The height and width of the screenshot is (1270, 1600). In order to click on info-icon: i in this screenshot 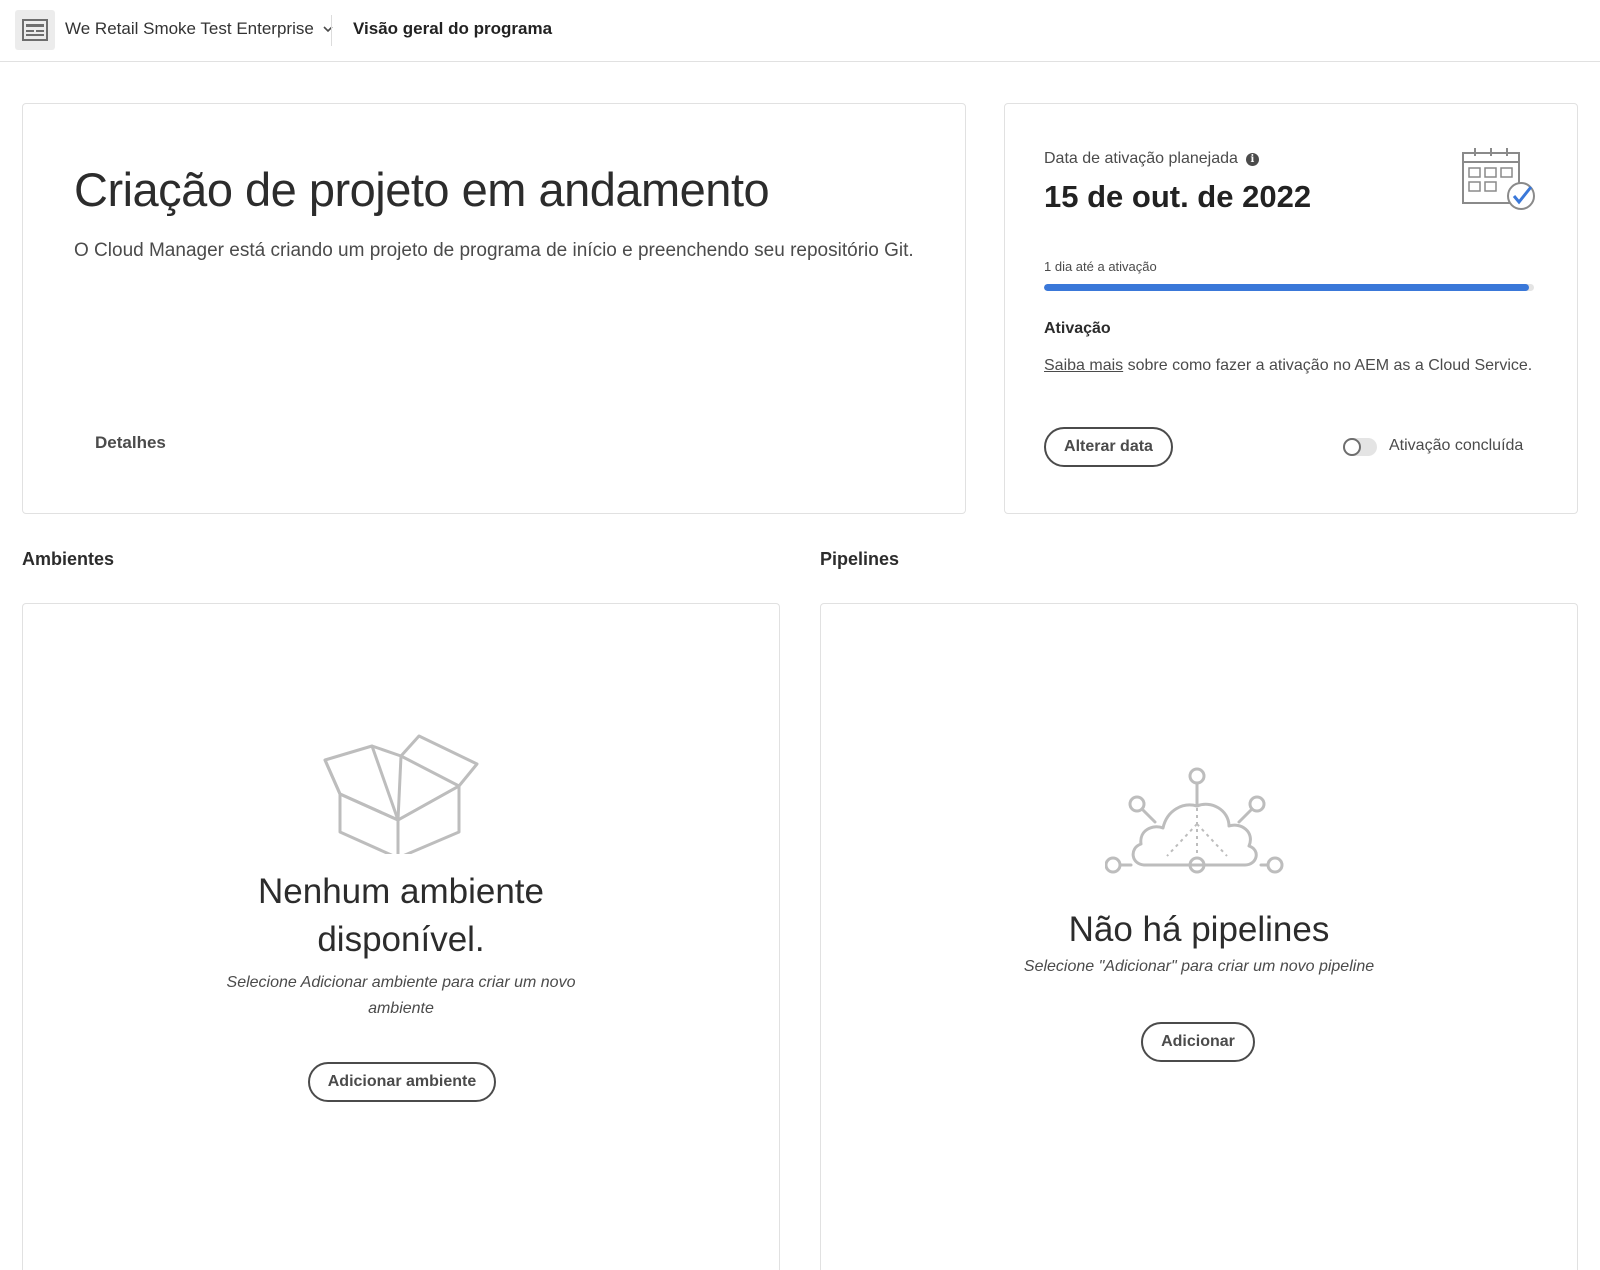, I will do `click(1252, 159)`.